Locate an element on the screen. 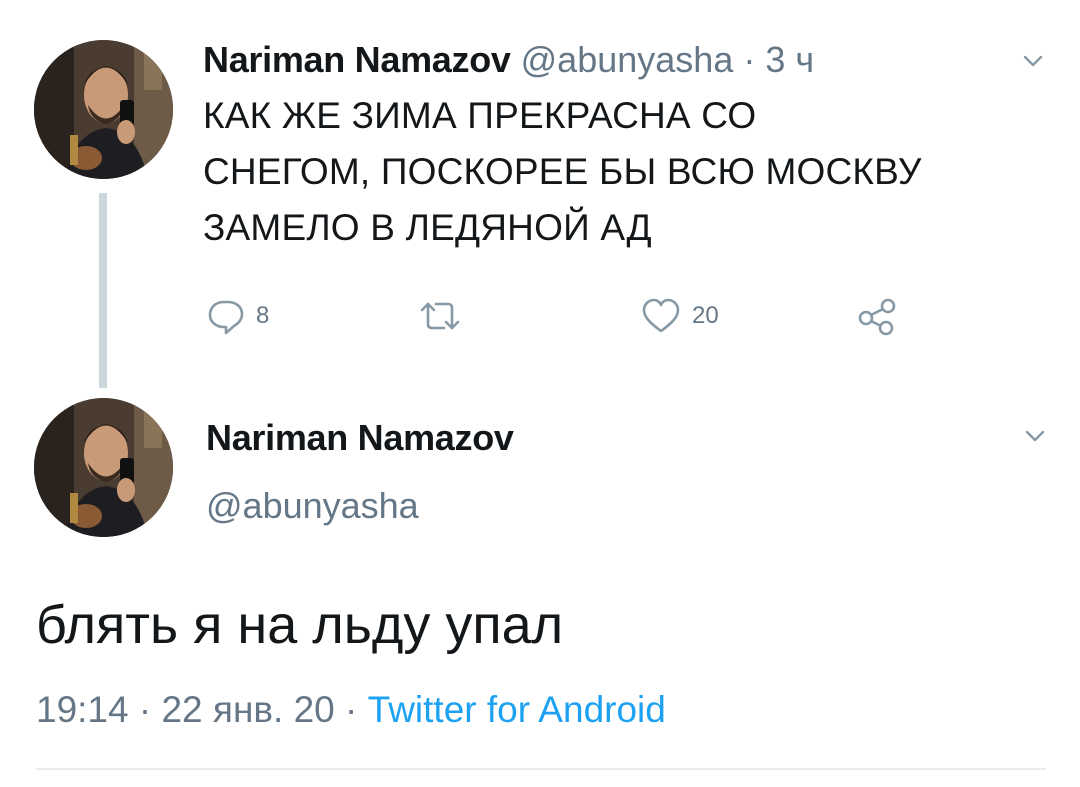  share-icon is located at coordinates (877, 317).